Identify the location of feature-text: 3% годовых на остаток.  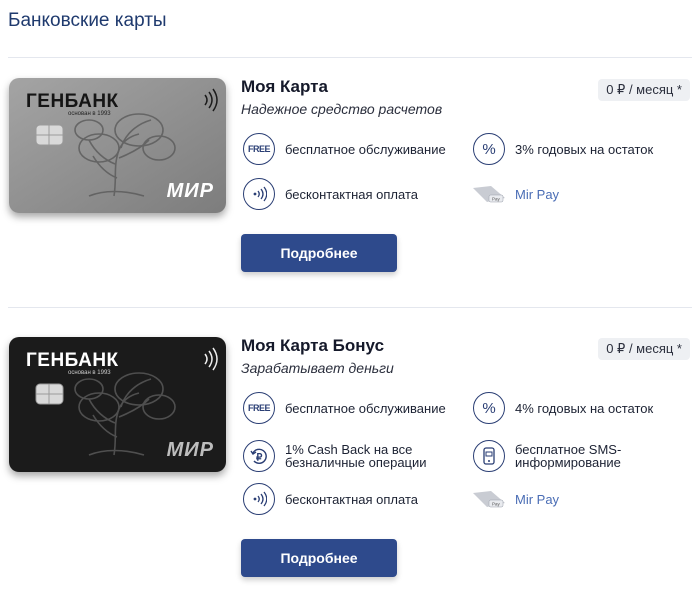
(584, 149).